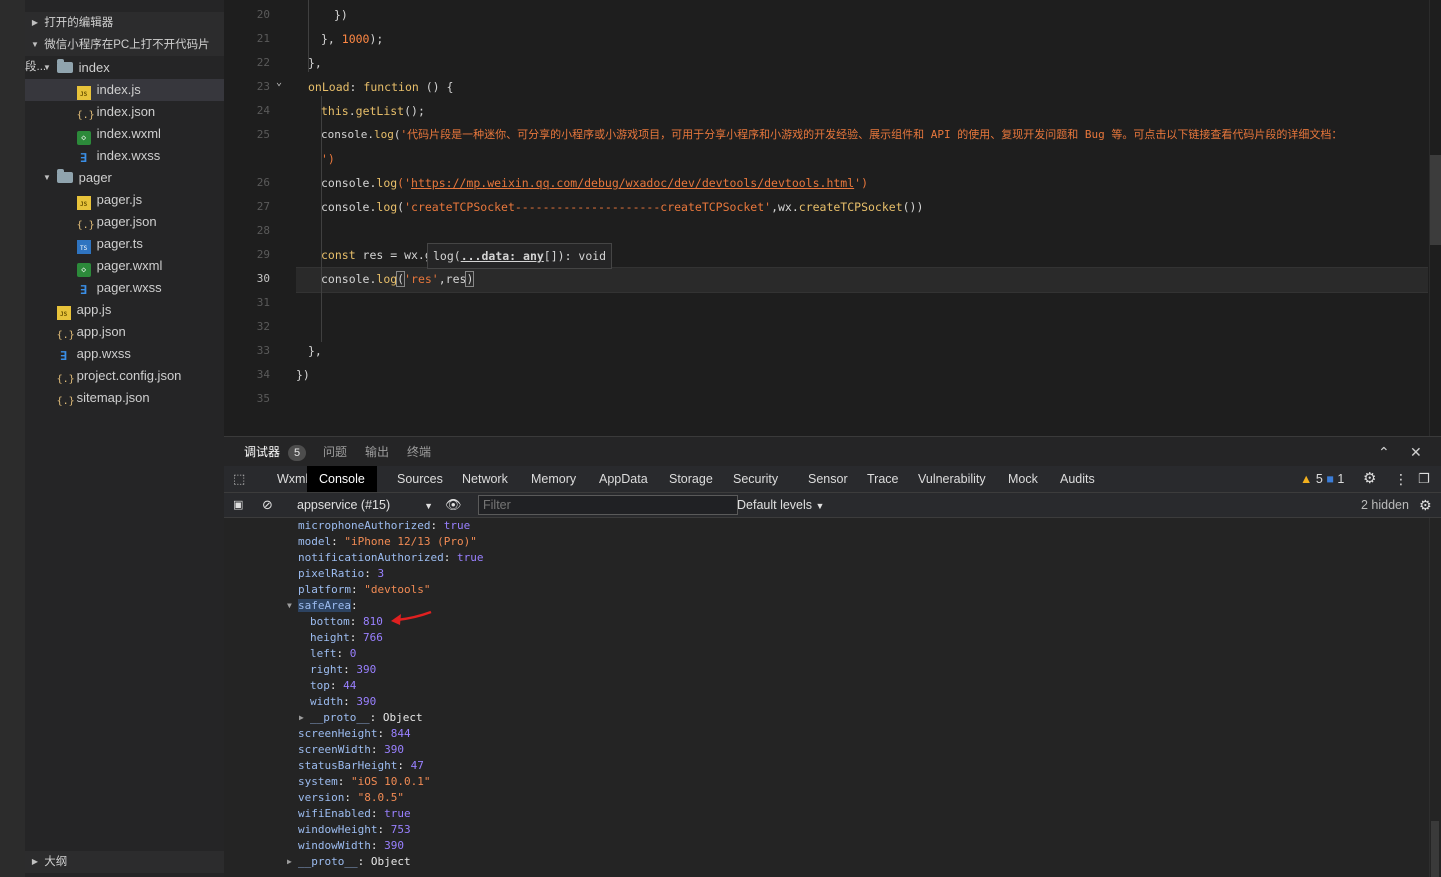  What do you see at coordinates (453, 505) in the screenshot?
I see `eye-icon: 👁` at bounding box center [453, 505].